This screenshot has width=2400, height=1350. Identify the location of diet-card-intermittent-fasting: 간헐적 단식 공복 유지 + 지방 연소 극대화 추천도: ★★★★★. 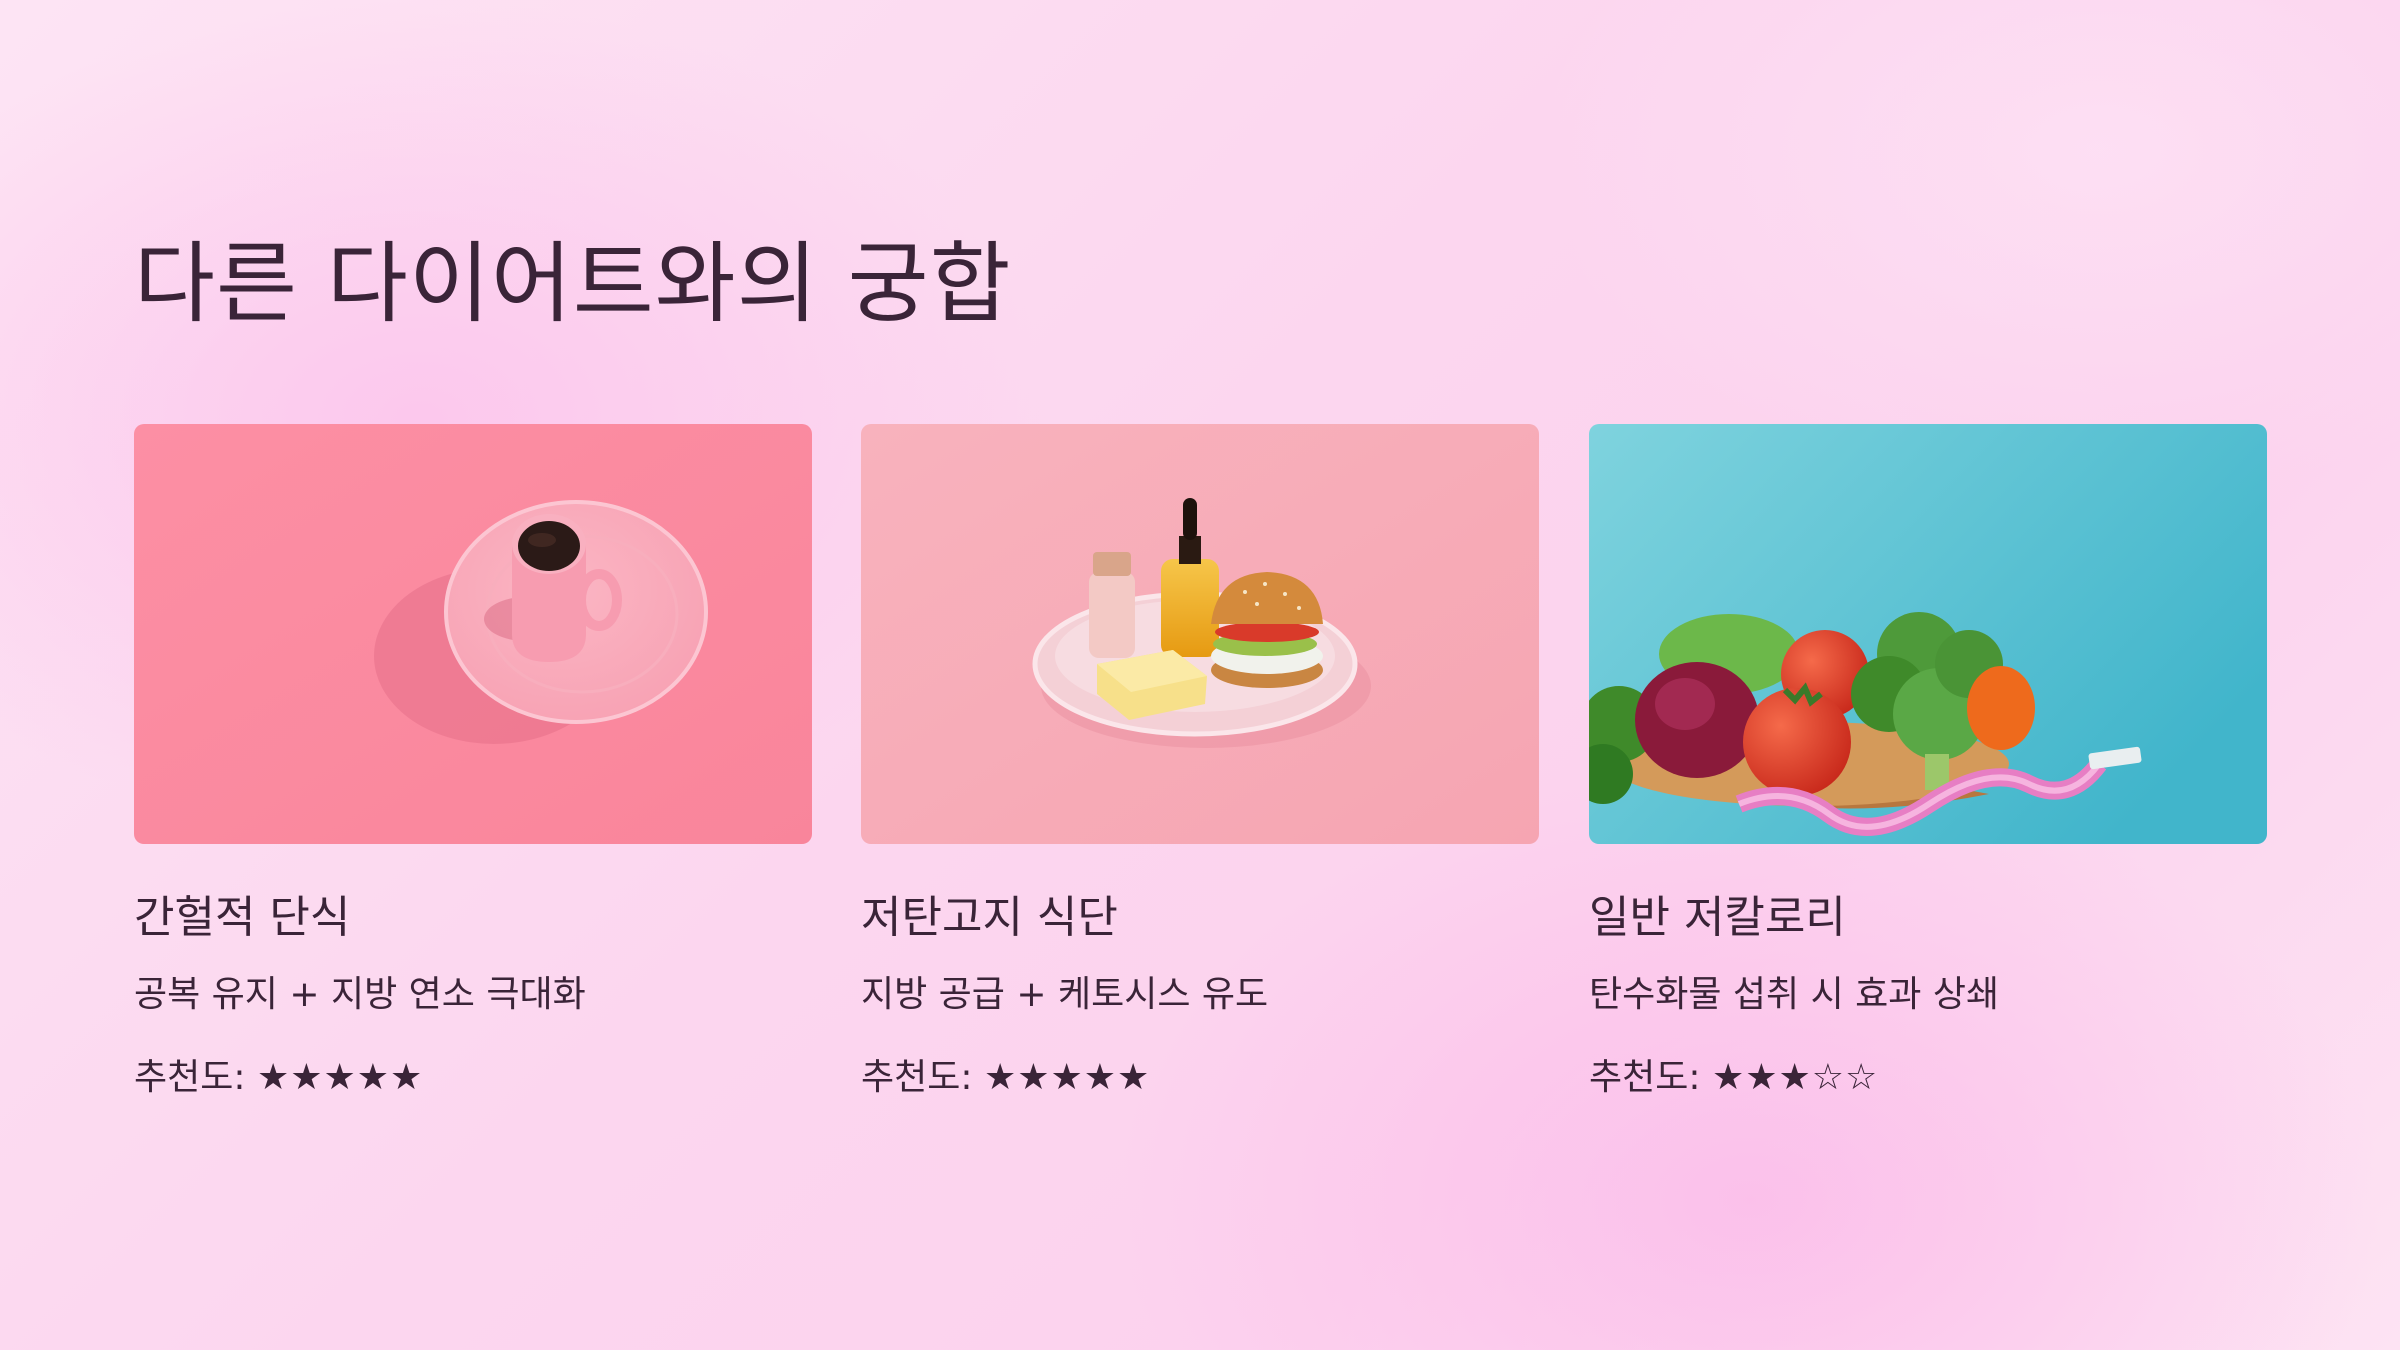
(473, 761).